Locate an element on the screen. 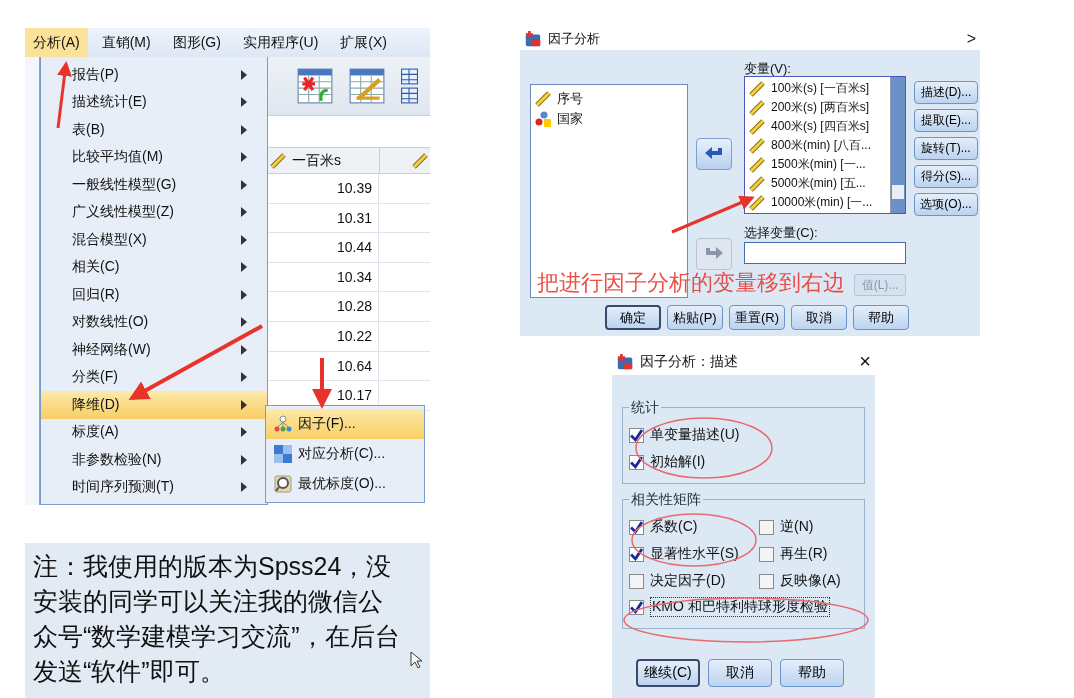  menu-bar-item: 扩展(X) is located at coordinates (363, 42).